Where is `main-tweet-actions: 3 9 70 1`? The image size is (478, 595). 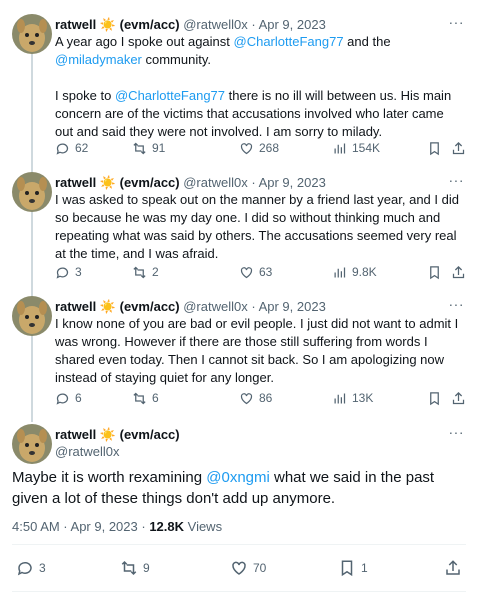 main-tweet-actions: 3 9 70 1 is located at coordinates (240, 569).